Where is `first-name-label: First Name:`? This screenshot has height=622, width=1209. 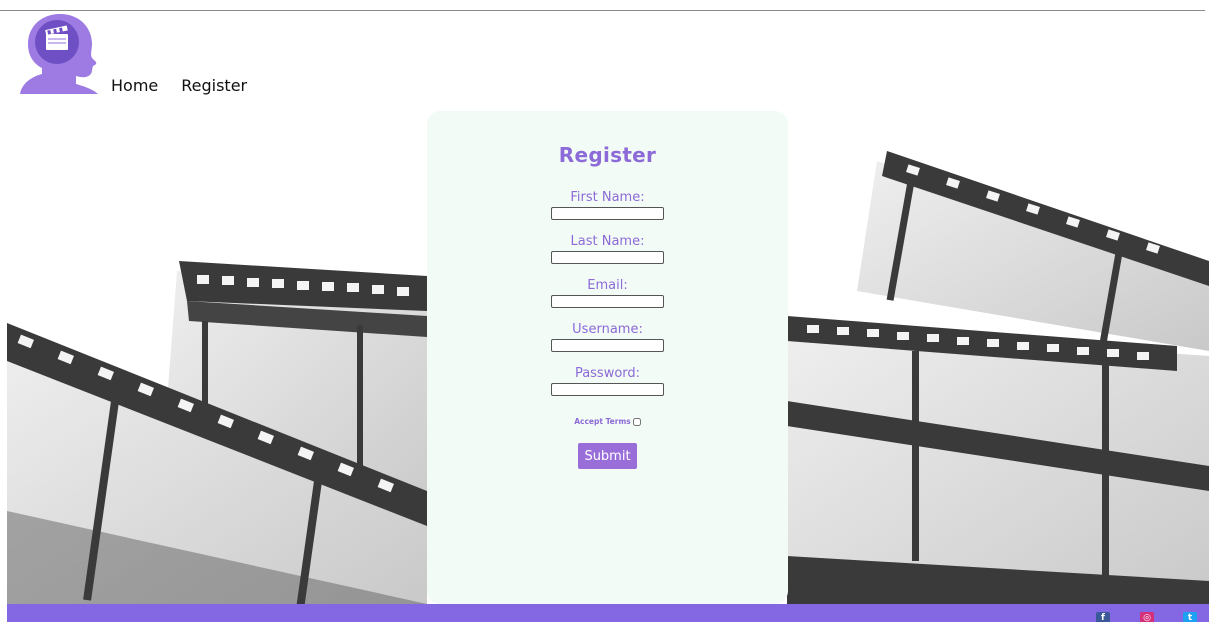
first-name-label: First Name: is located at coordinates (607, 197).